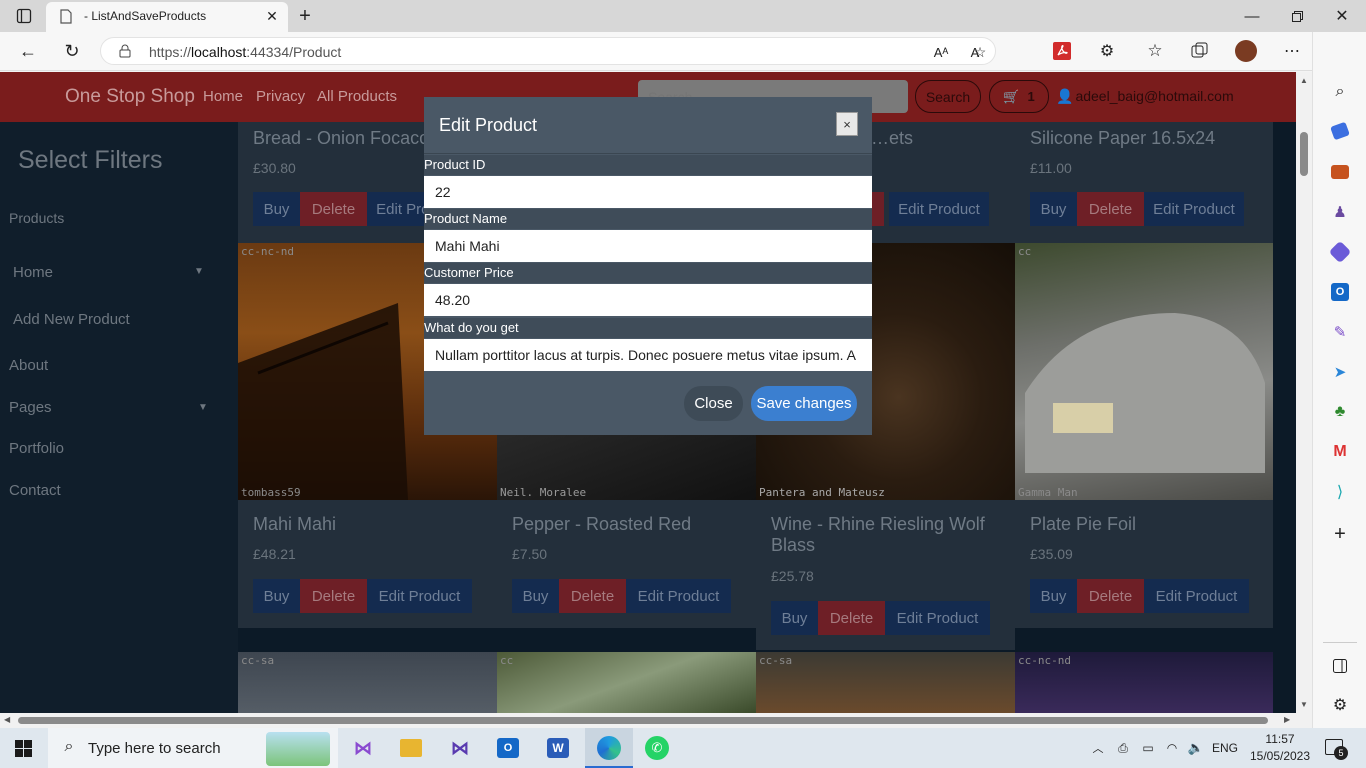 The image size is (1366, 768). I want to click on send-icon: ➤, so click(1340, 372).